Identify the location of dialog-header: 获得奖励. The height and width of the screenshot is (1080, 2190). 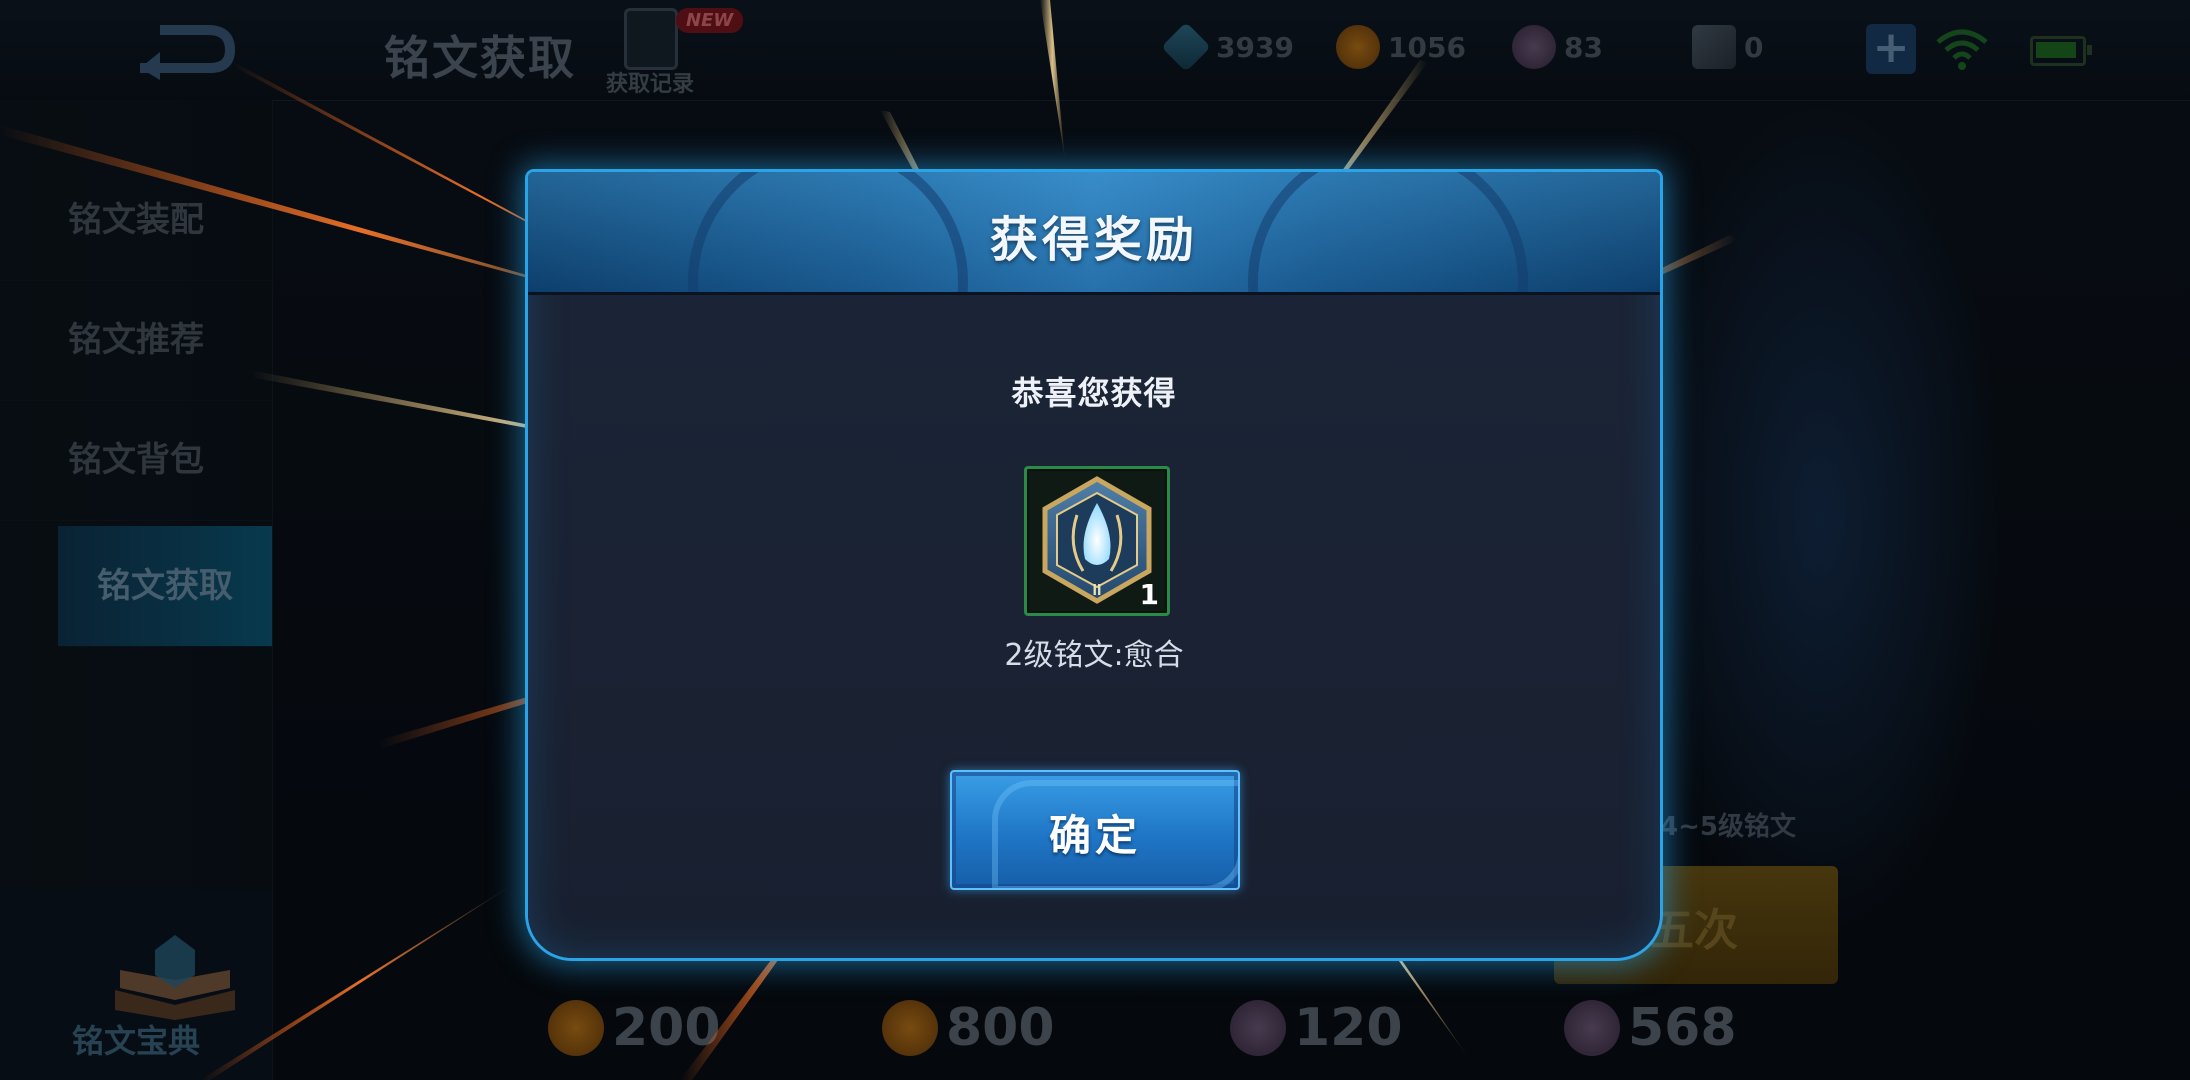
(1094, 233).